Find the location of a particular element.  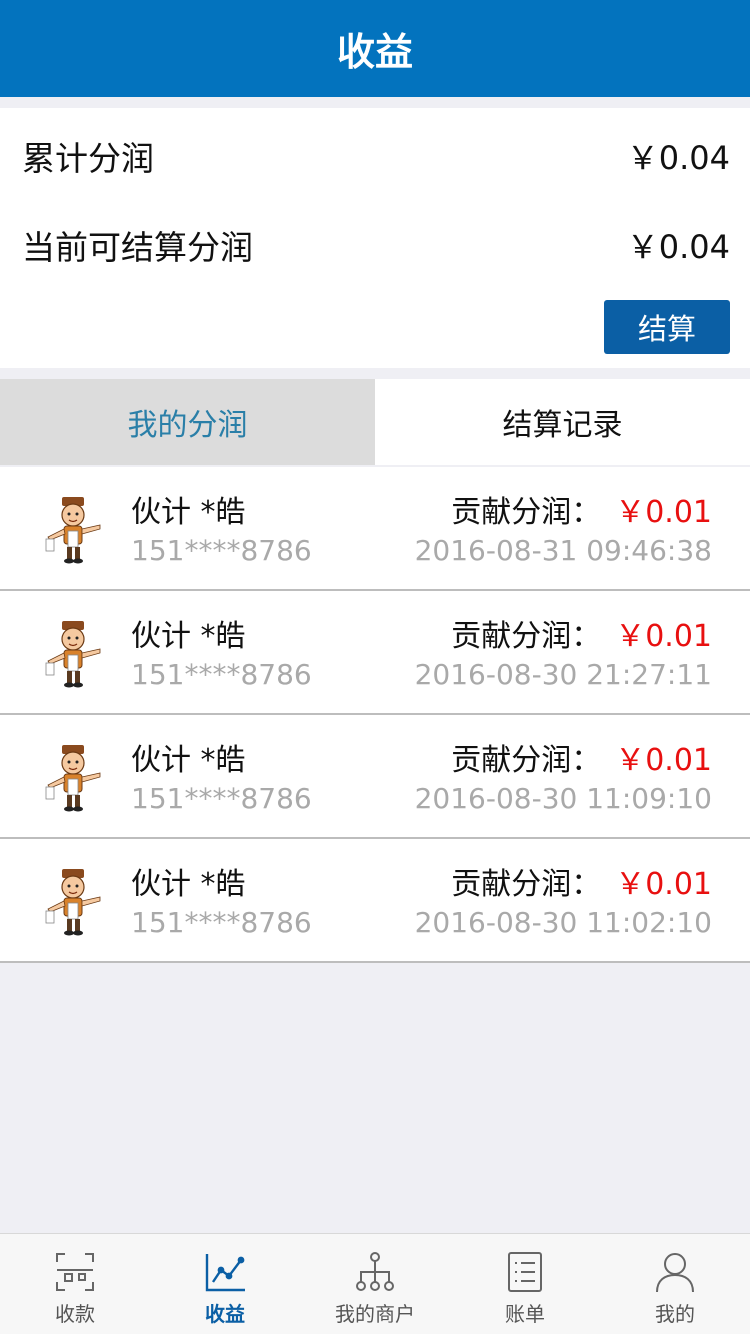

total-profit-row: 累计分润 ￥0.04 is located at coordinates (376, 156).